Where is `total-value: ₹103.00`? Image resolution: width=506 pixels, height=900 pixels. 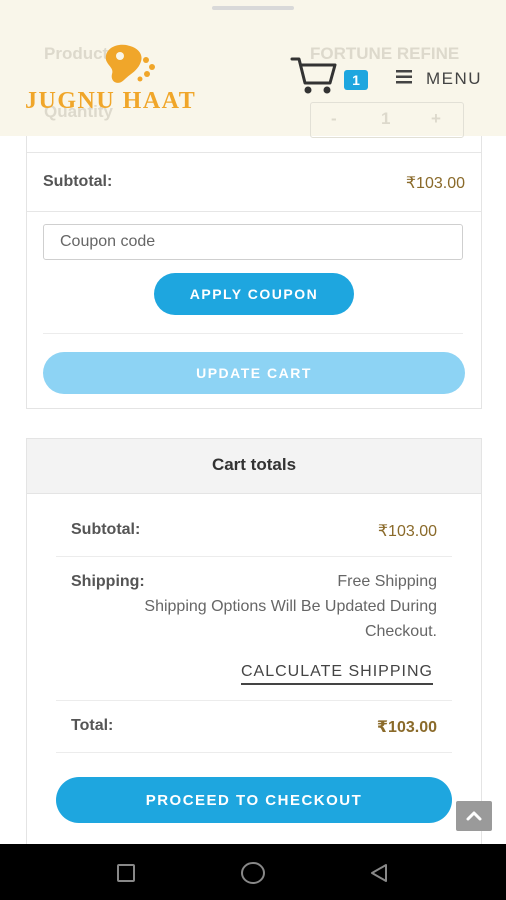 total-value: ₹103.00 is located at coordinates (406, 727).